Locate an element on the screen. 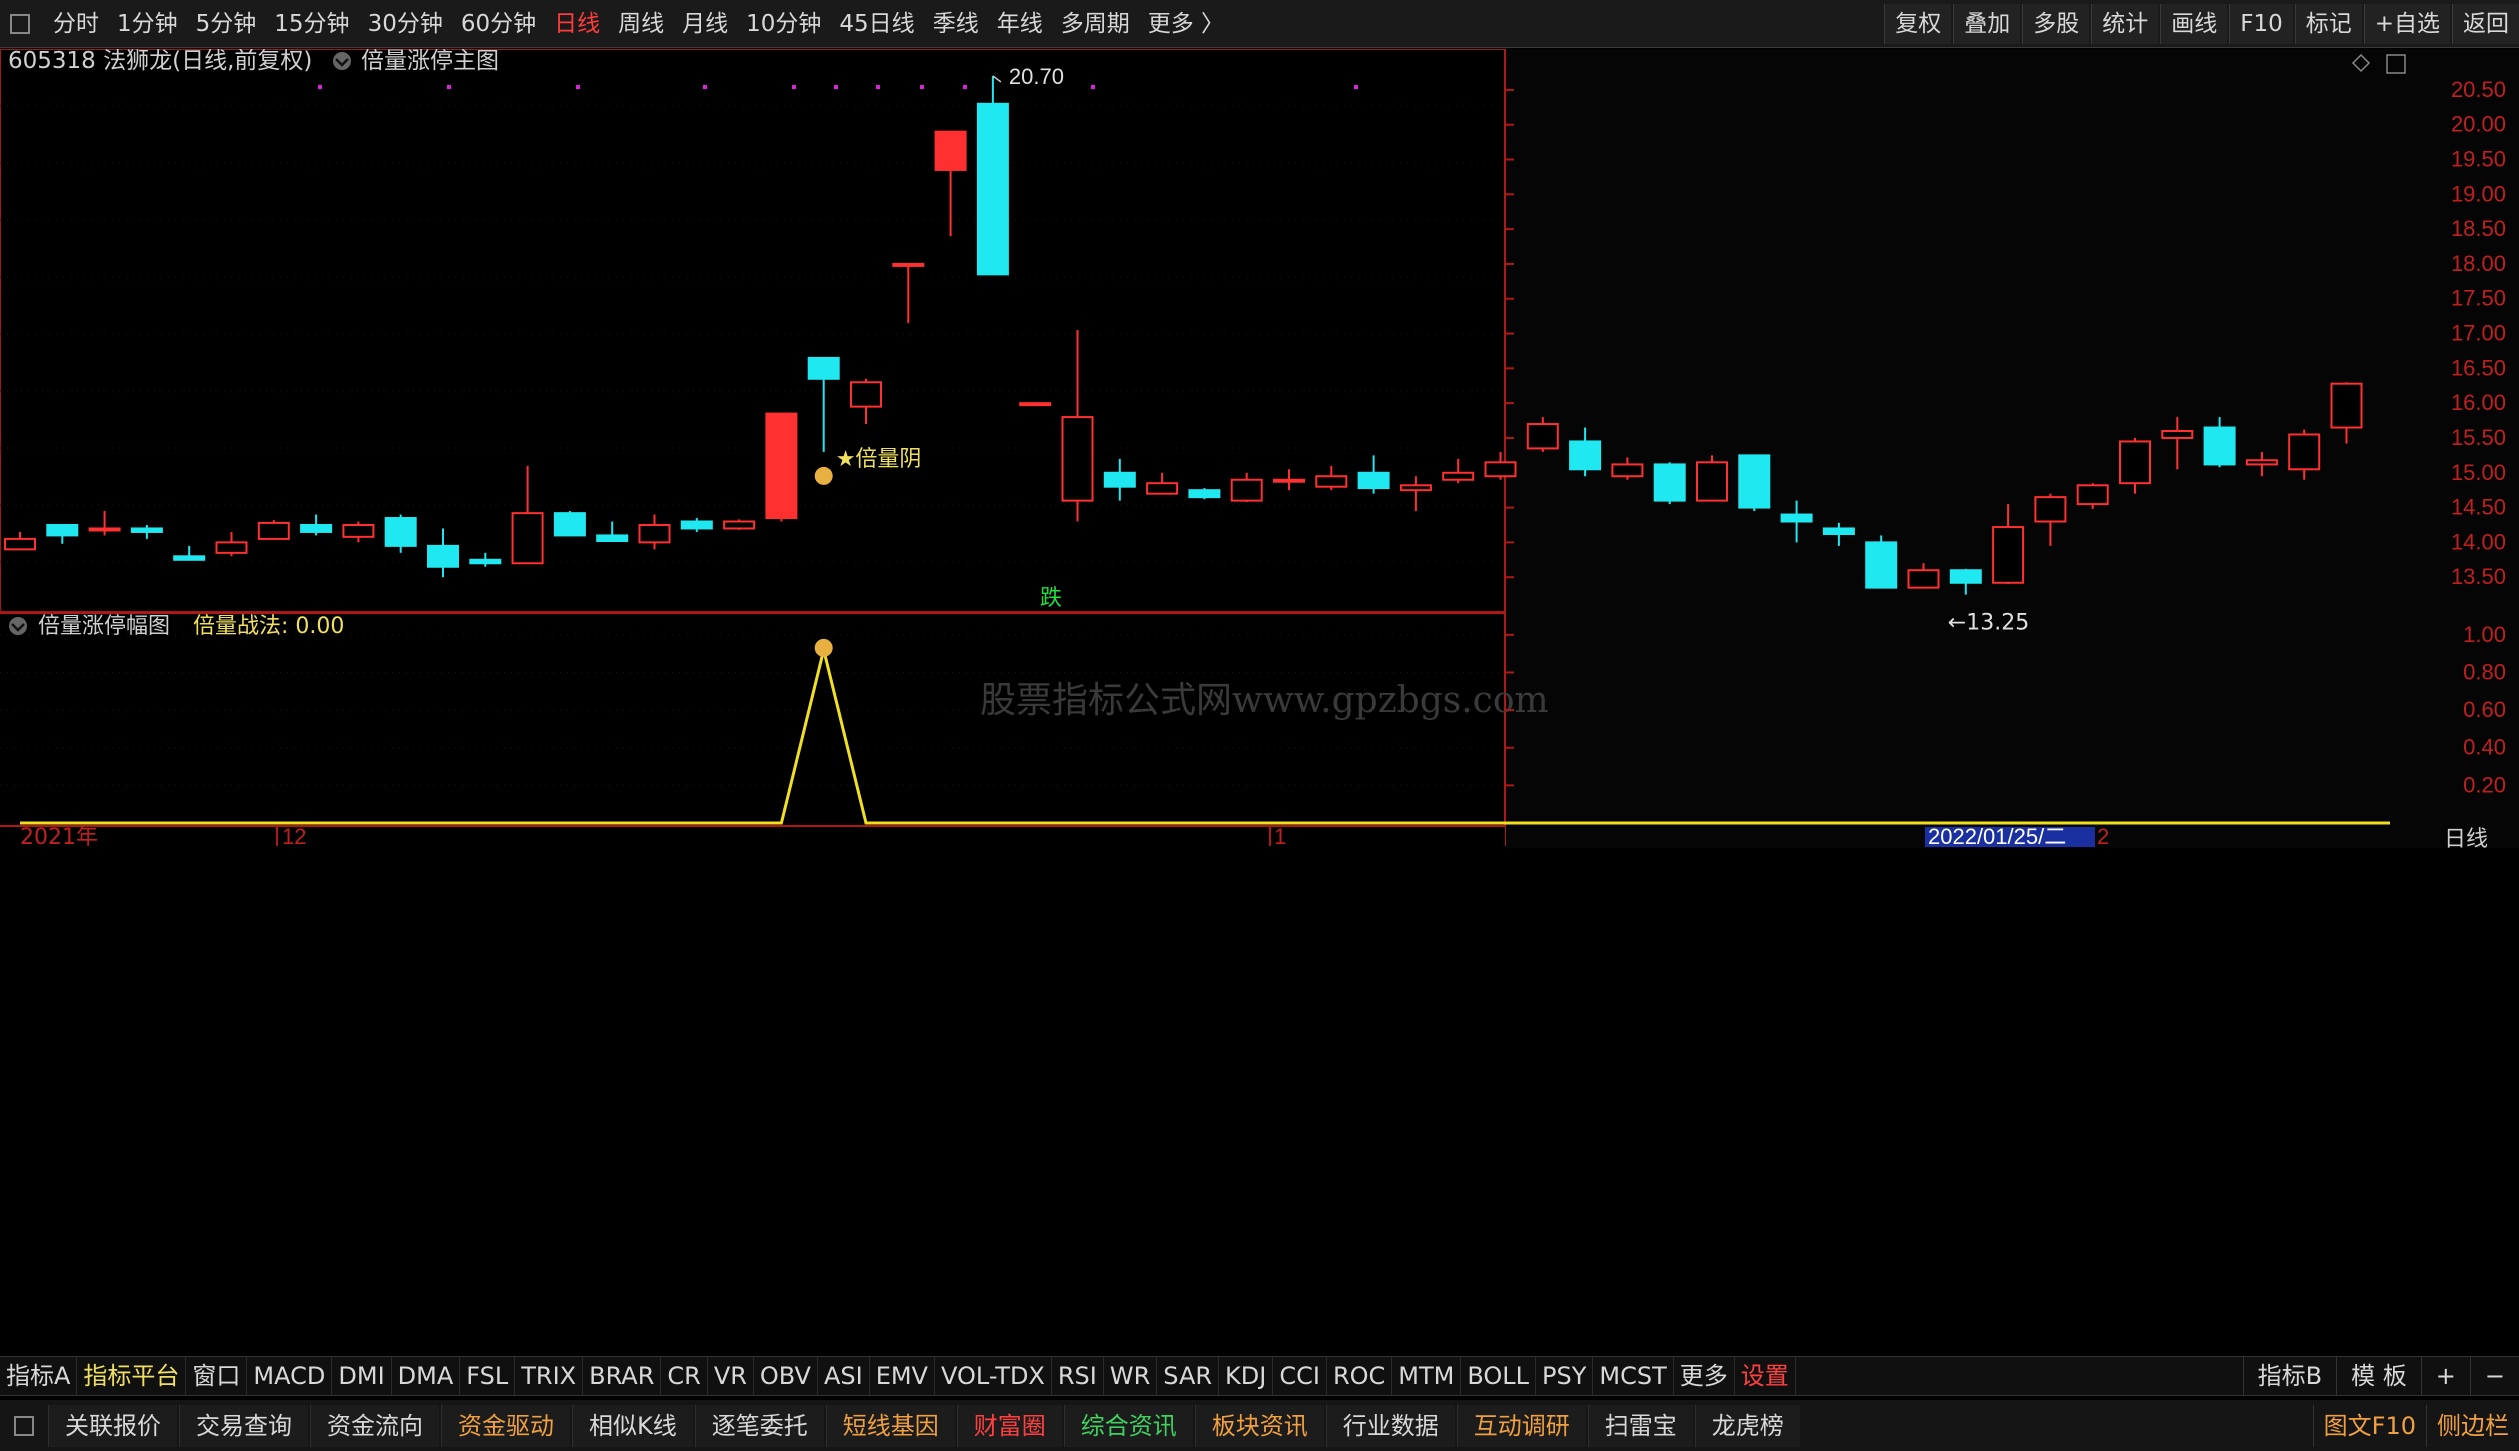  period-tab: 分时 is located at coordinates (76, 24).